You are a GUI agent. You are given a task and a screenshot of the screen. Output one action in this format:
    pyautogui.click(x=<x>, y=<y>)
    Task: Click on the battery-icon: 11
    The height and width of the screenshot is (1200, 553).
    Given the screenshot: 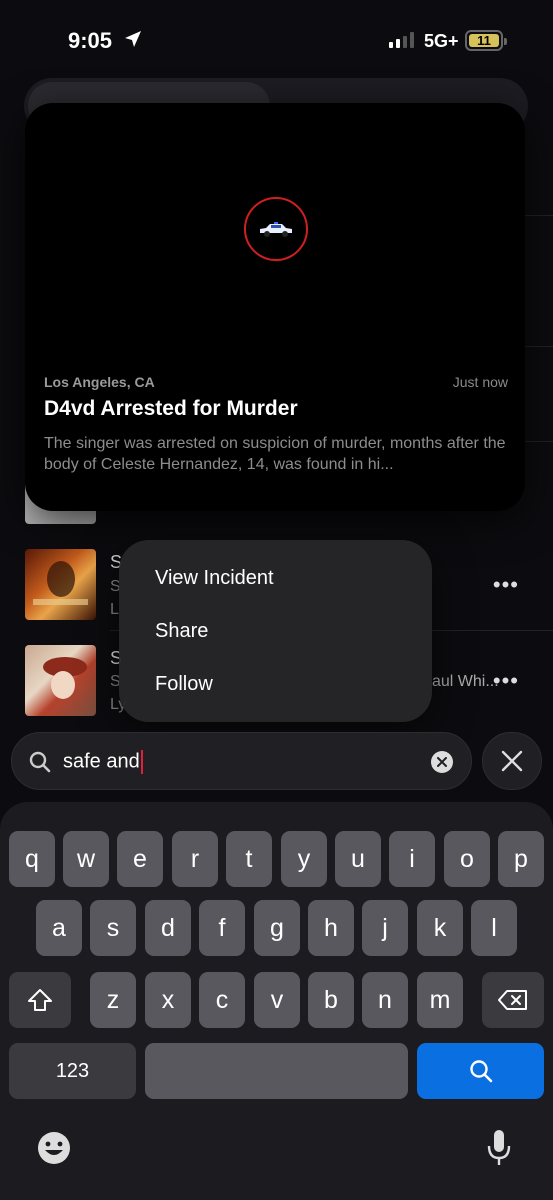 What is the action you would take?
    pyautogui.click(x=486, y=40)
    